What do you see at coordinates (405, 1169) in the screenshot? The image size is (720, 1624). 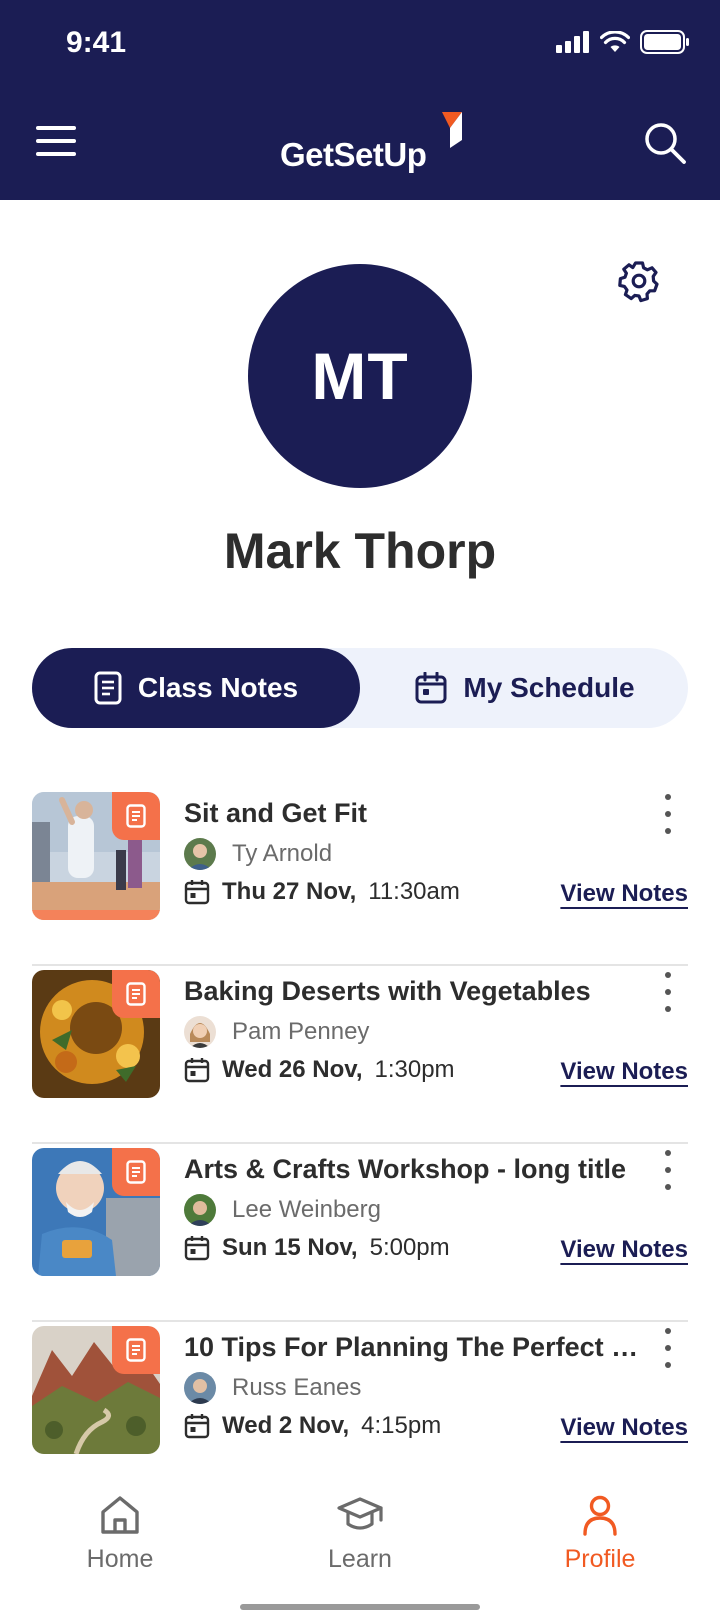 I see `class-title: Arts & Crafts Workshop - long title` at bounding box center [405, 1169].